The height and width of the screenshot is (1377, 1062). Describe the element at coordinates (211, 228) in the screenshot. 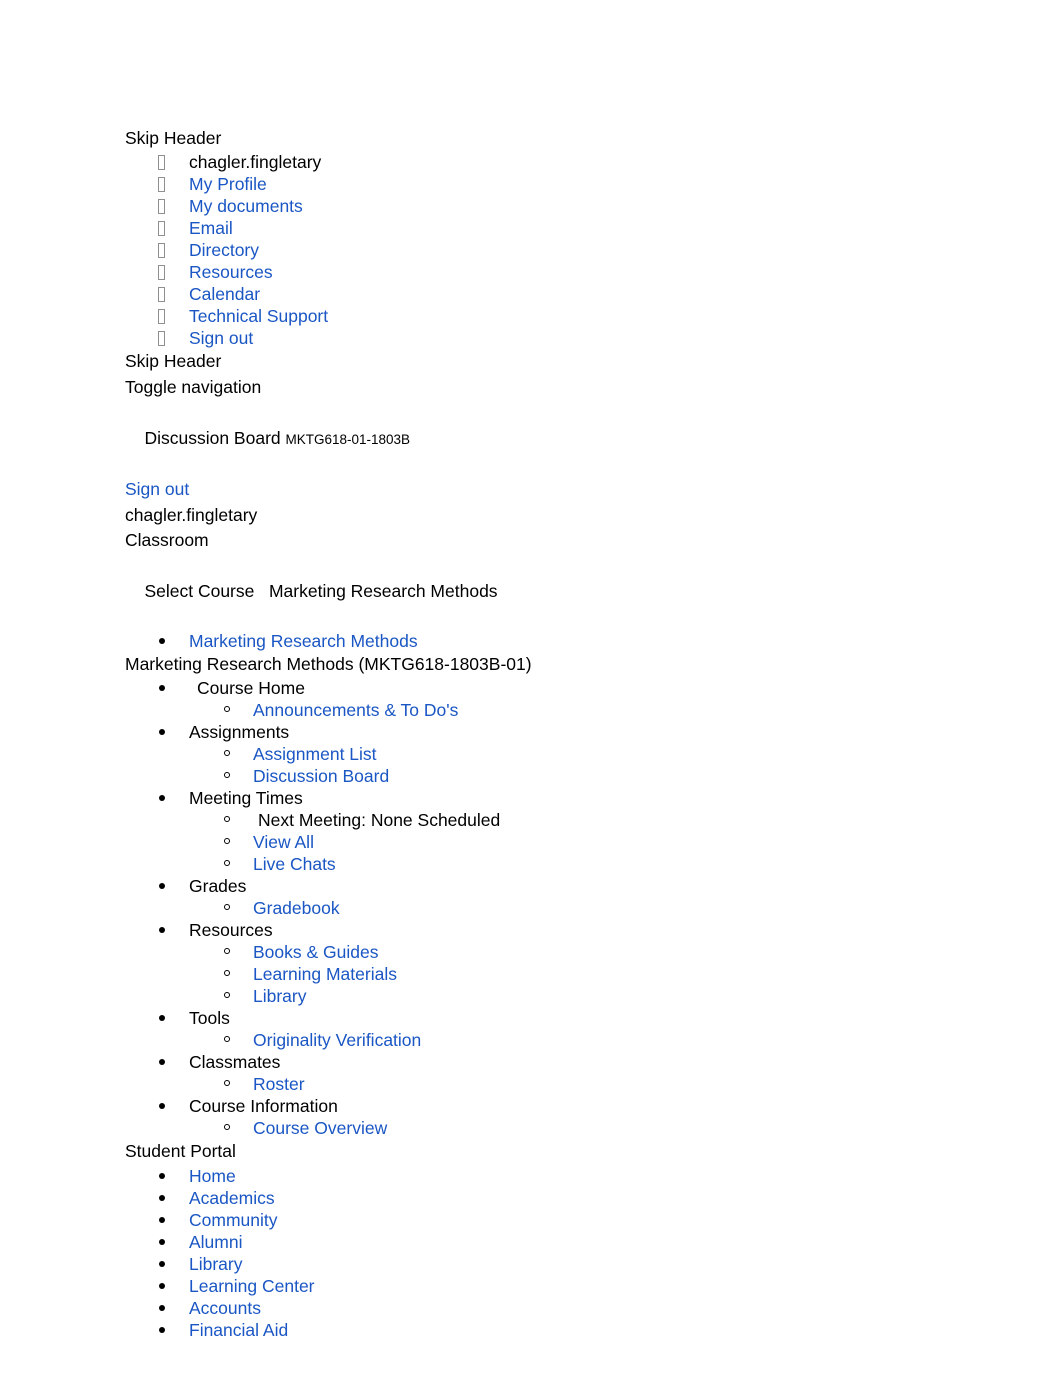

I see `user-menu-item-label: Email` at that location.